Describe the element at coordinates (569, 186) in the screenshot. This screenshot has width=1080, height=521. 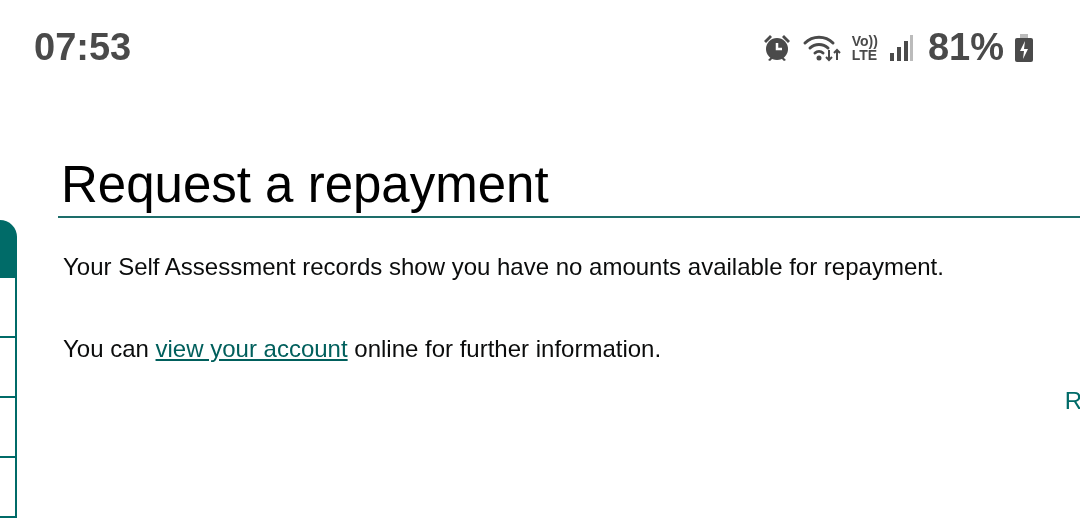
I see `page-title: Request a repayment` at that location.